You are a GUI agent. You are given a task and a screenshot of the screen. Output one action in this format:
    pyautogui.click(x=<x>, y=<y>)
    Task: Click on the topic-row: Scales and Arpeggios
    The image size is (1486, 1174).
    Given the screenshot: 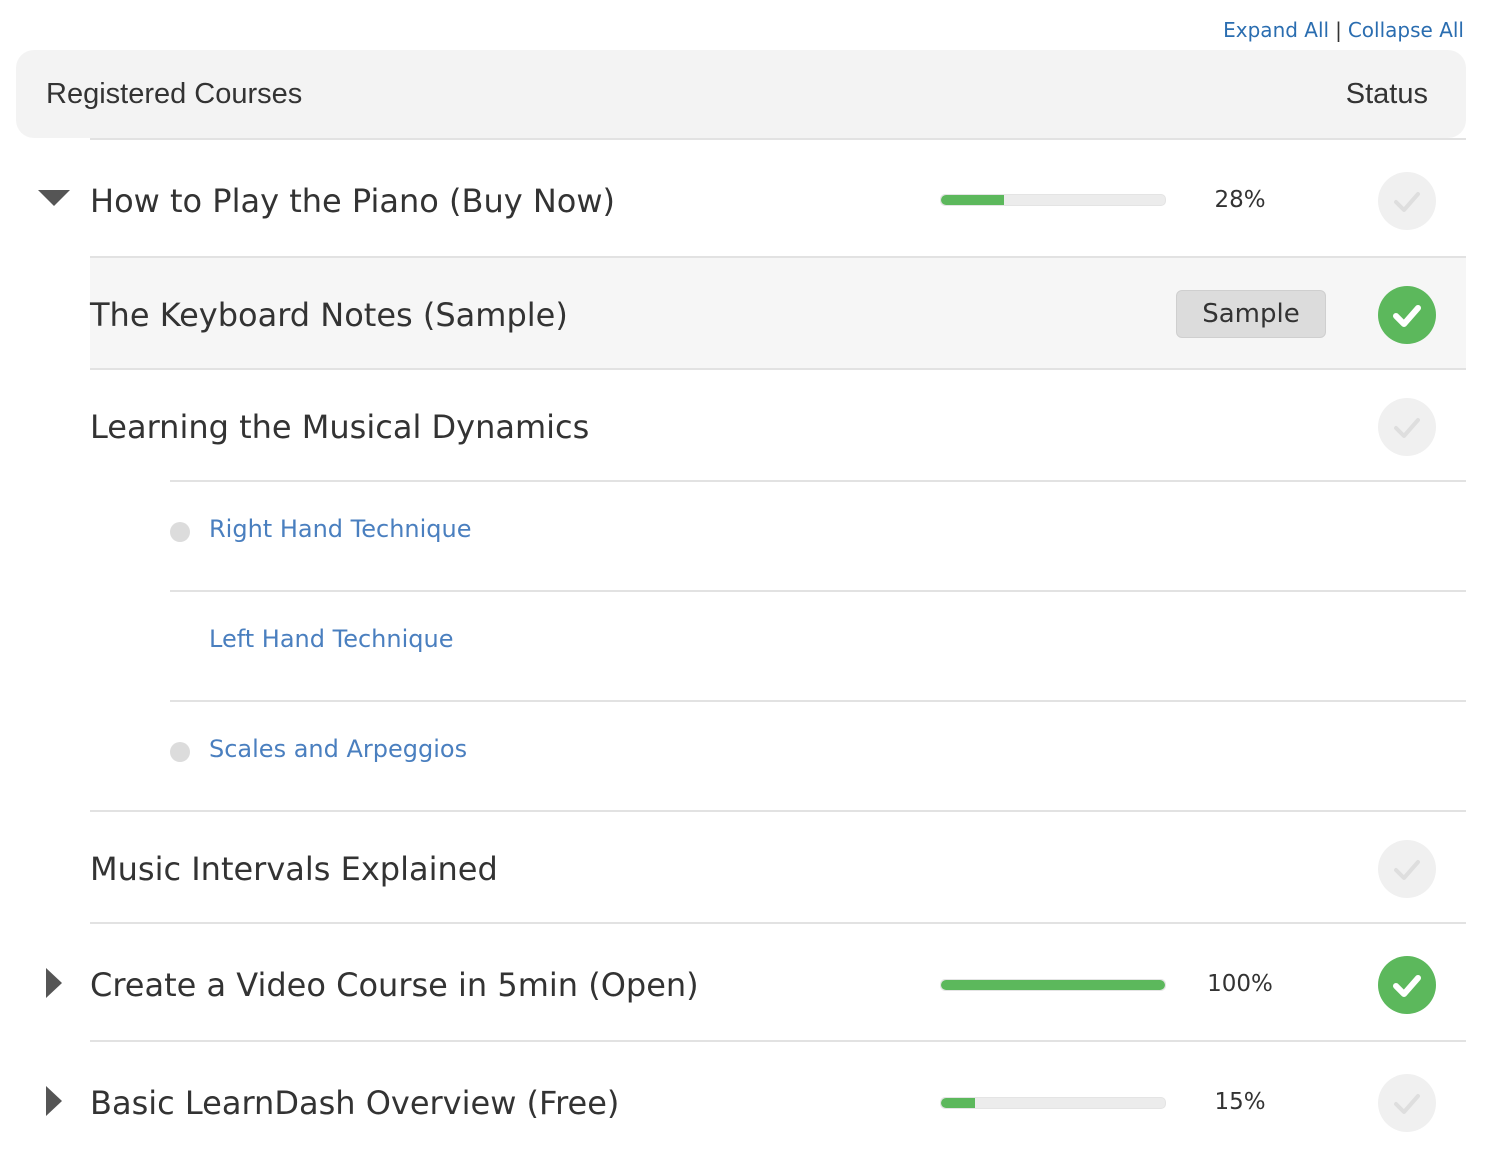 What is the action you would take?
    pyautogui.click(x=818, y=755)
    